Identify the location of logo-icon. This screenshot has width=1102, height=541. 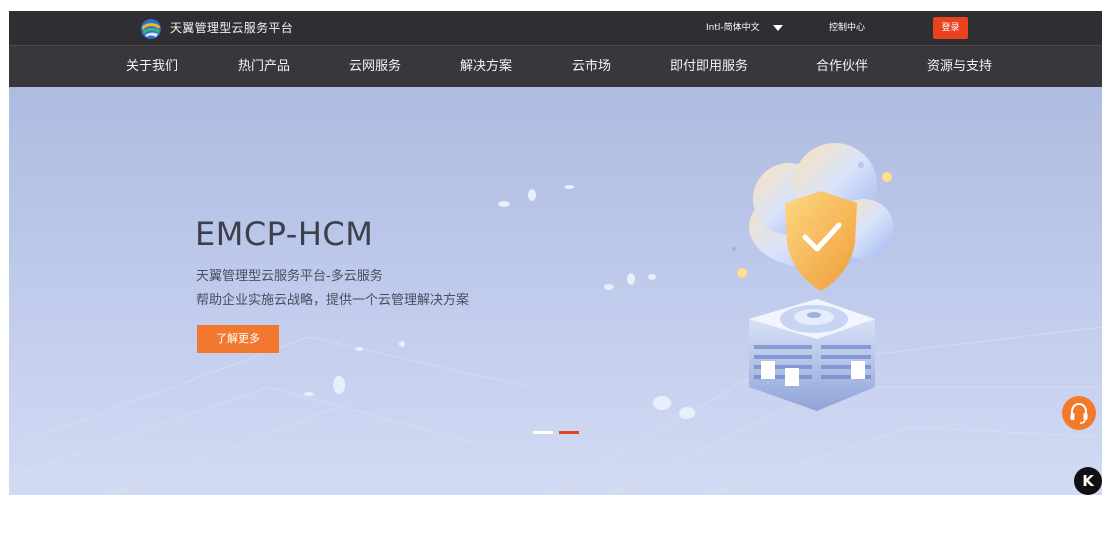
(151, 29).